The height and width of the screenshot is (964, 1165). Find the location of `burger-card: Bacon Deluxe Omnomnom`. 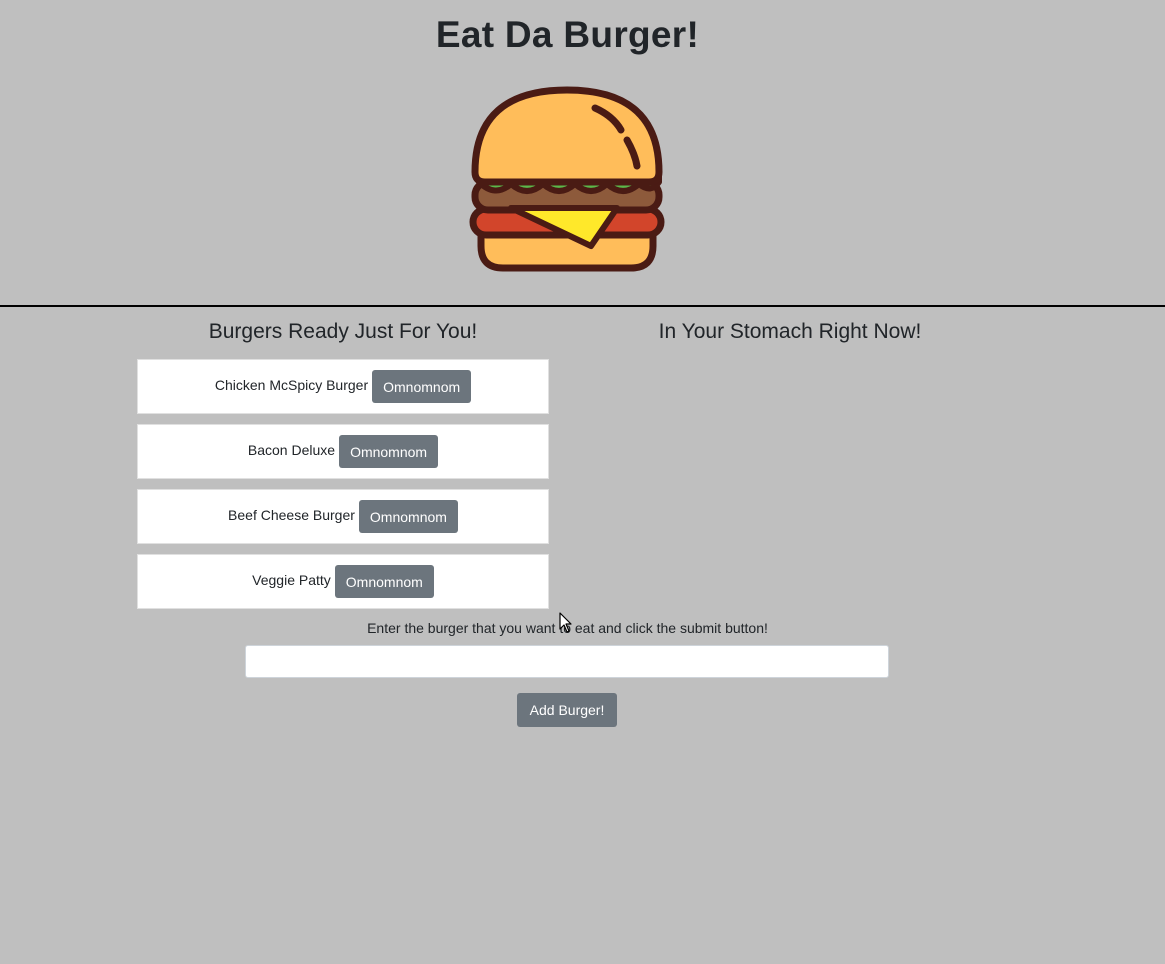

burger-card: Bacon Deluxe Omnomnom is located at coordinates (343, 451).